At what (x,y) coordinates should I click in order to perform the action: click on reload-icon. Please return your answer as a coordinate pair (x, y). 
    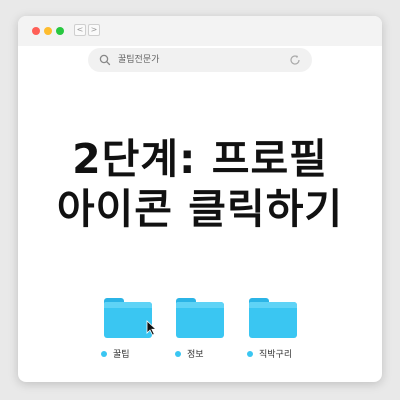
    Looking at the image, I should click on (295, 60).